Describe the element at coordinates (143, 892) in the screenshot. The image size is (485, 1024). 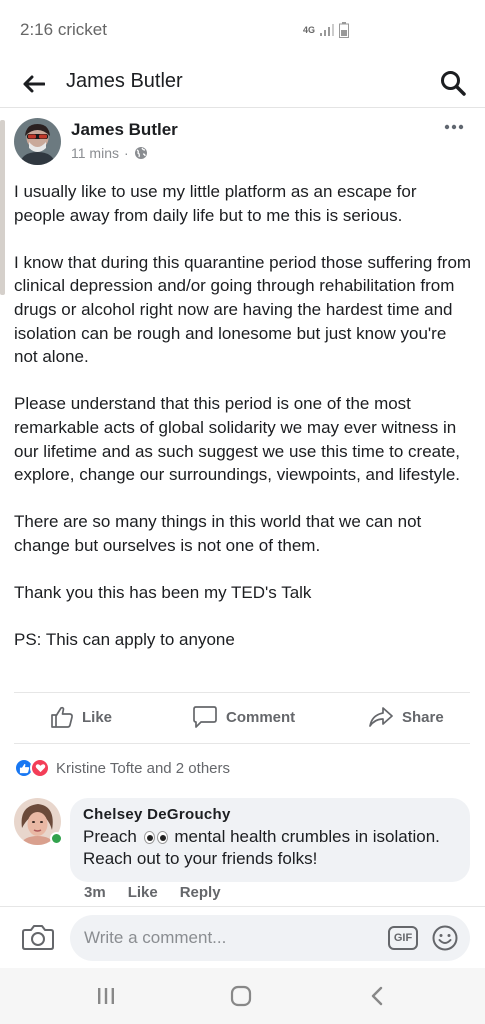
I see `comment-like-link: Like` at that location.